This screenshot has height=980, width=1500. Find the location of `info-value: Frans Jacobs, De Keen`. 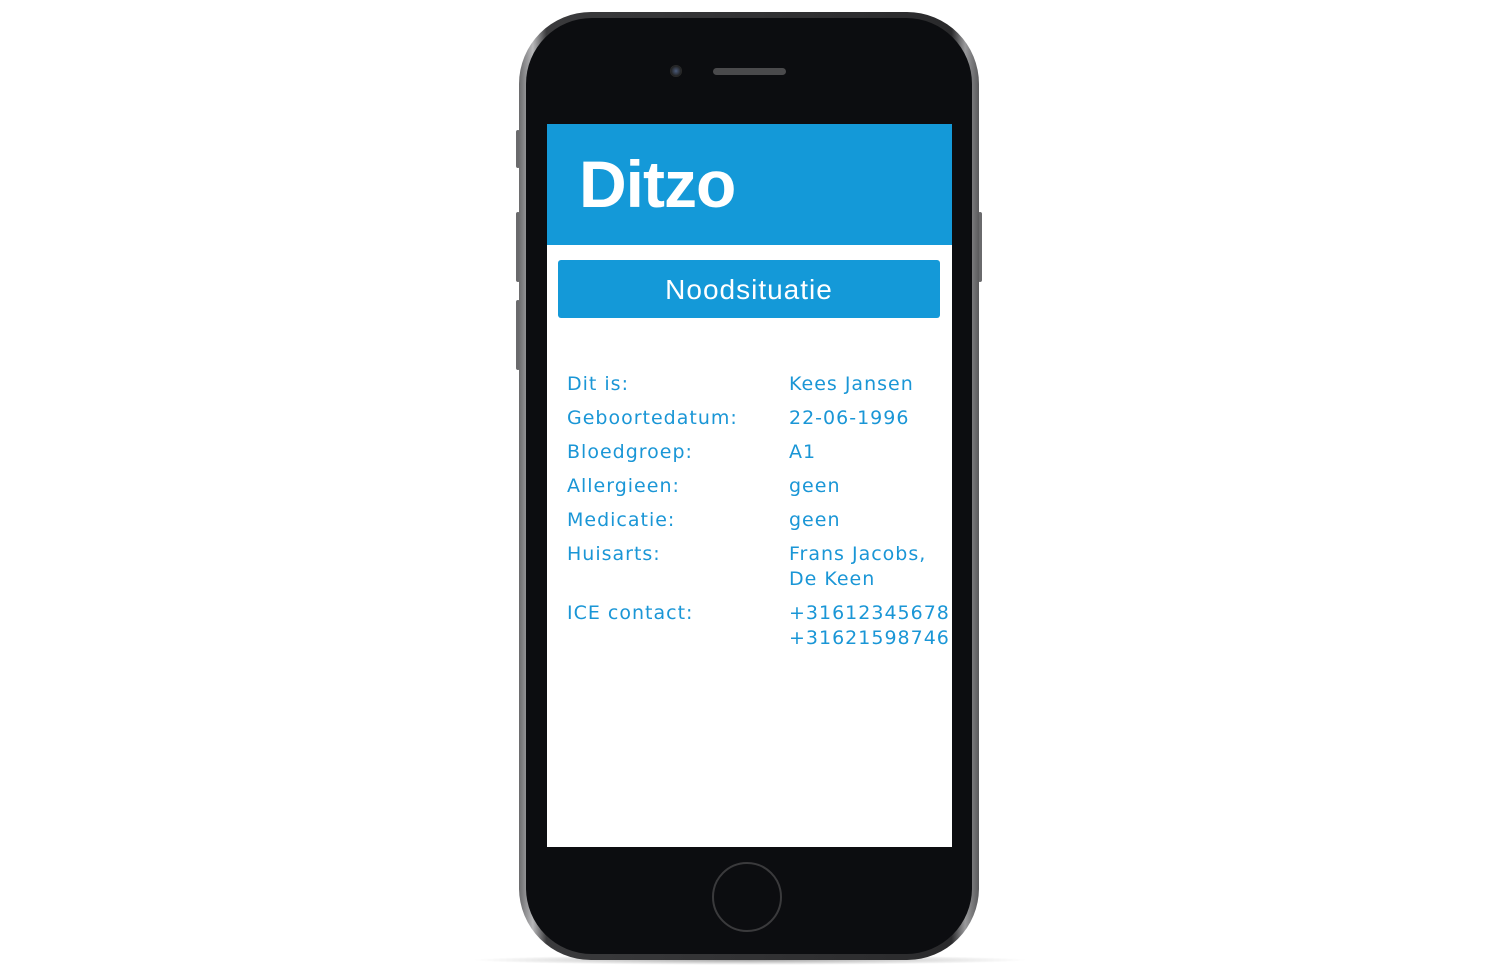

info-value: Frans Jacobs, De Keen is located at coordinates (857, 567).